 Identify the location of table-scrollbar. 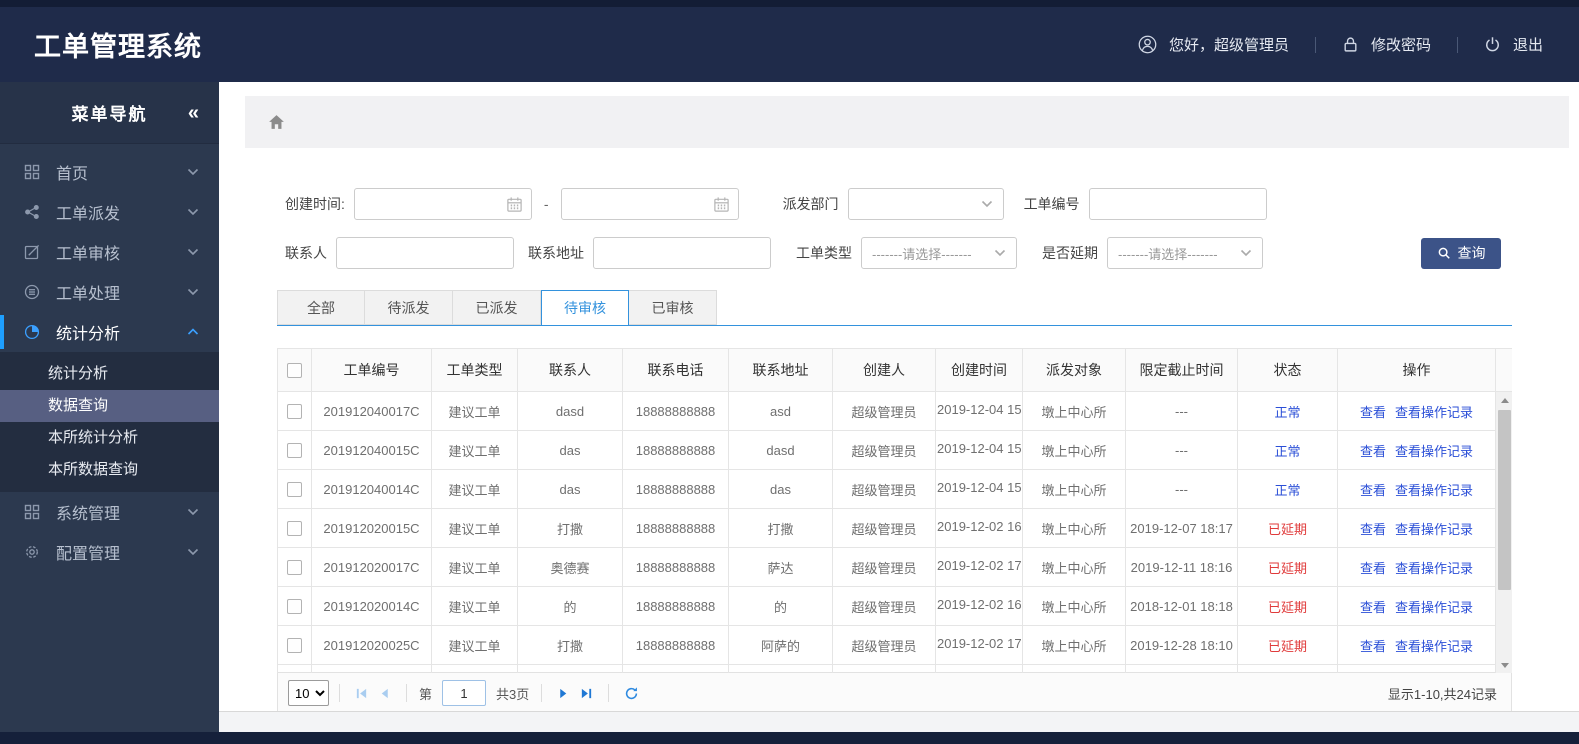
(1503, 532).